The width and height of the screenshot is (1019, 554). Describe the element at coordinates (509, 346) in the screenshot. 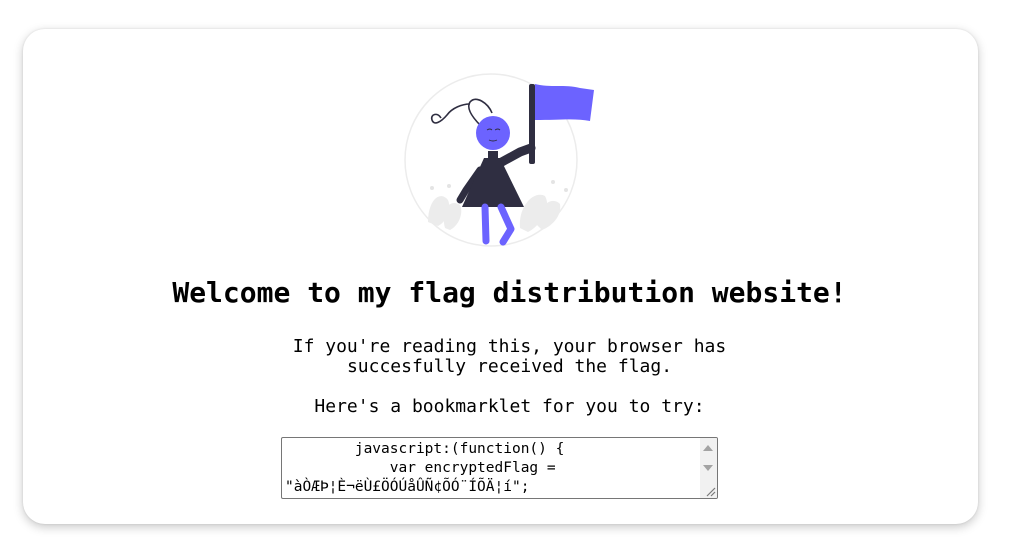

I see `message-line-1: If you're reading this, your browser has` at that location.